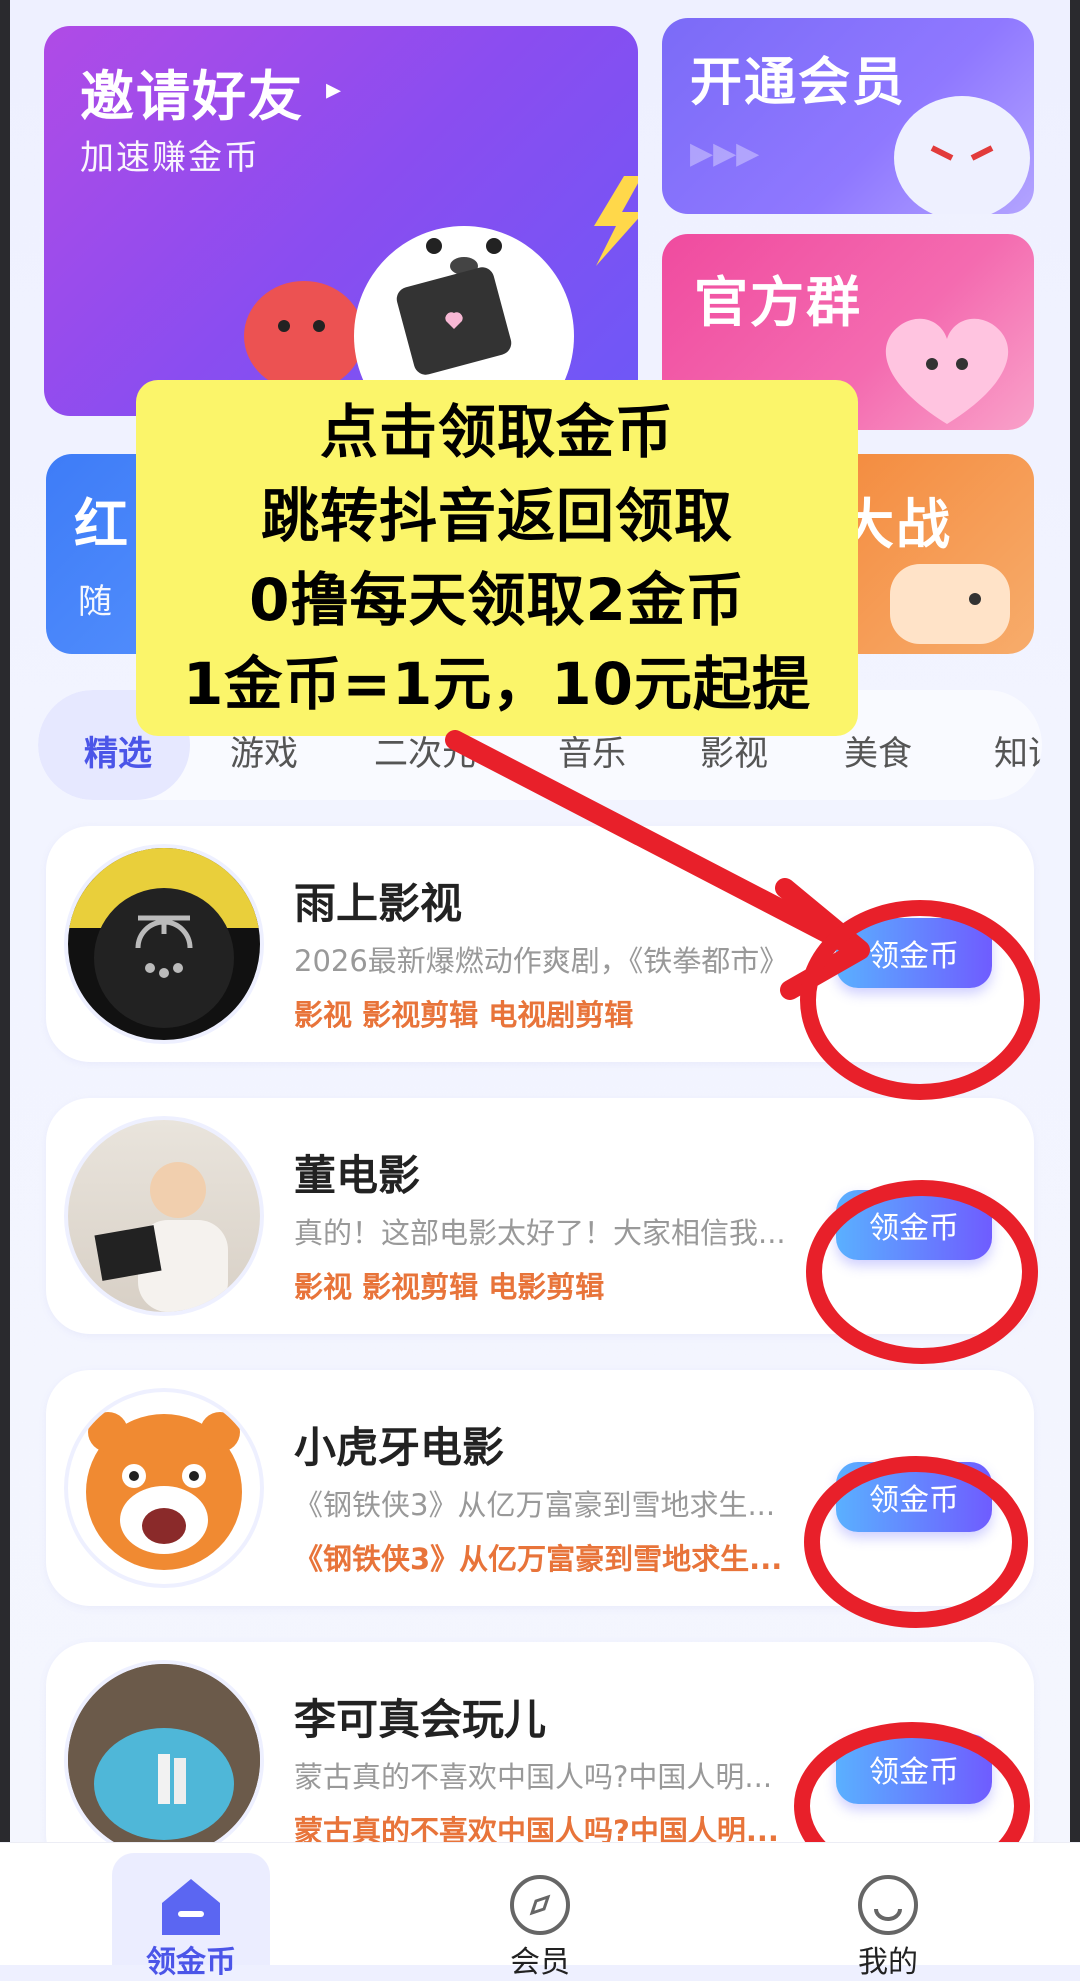  Describe the element at coordinates (540, 1959) in the screenshot. I see `nav-item-vip: 会员` at that location.